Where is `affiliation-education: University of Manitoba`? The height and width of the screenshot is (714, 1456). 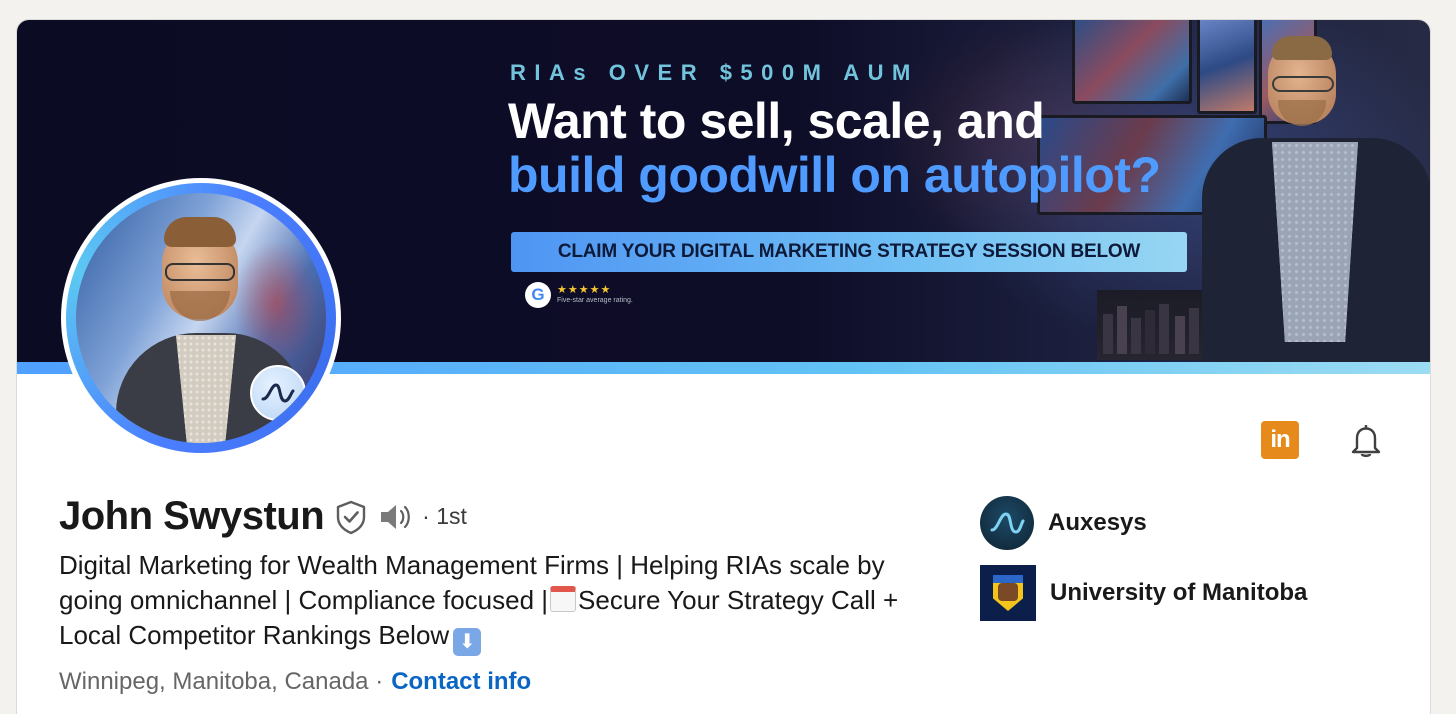 affiliation-education: University of Manitoba is located at coordinates (1143, 593).